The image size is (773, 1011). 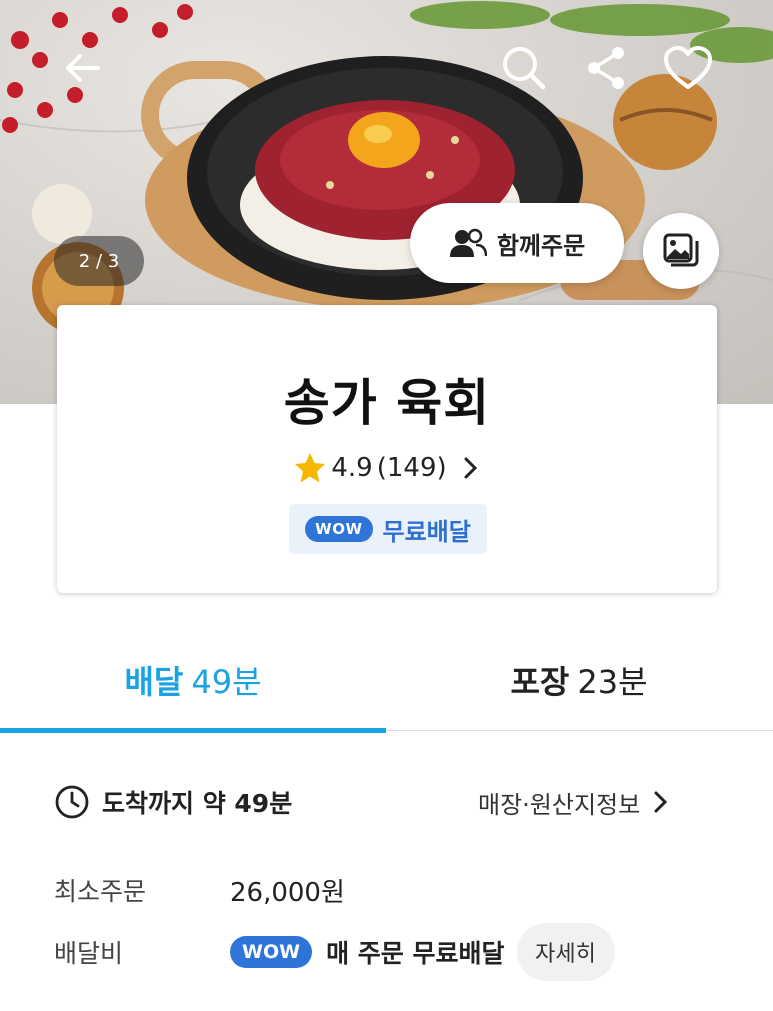 I want to click on store-name: 송가 육회, so click(x=387, y=403).